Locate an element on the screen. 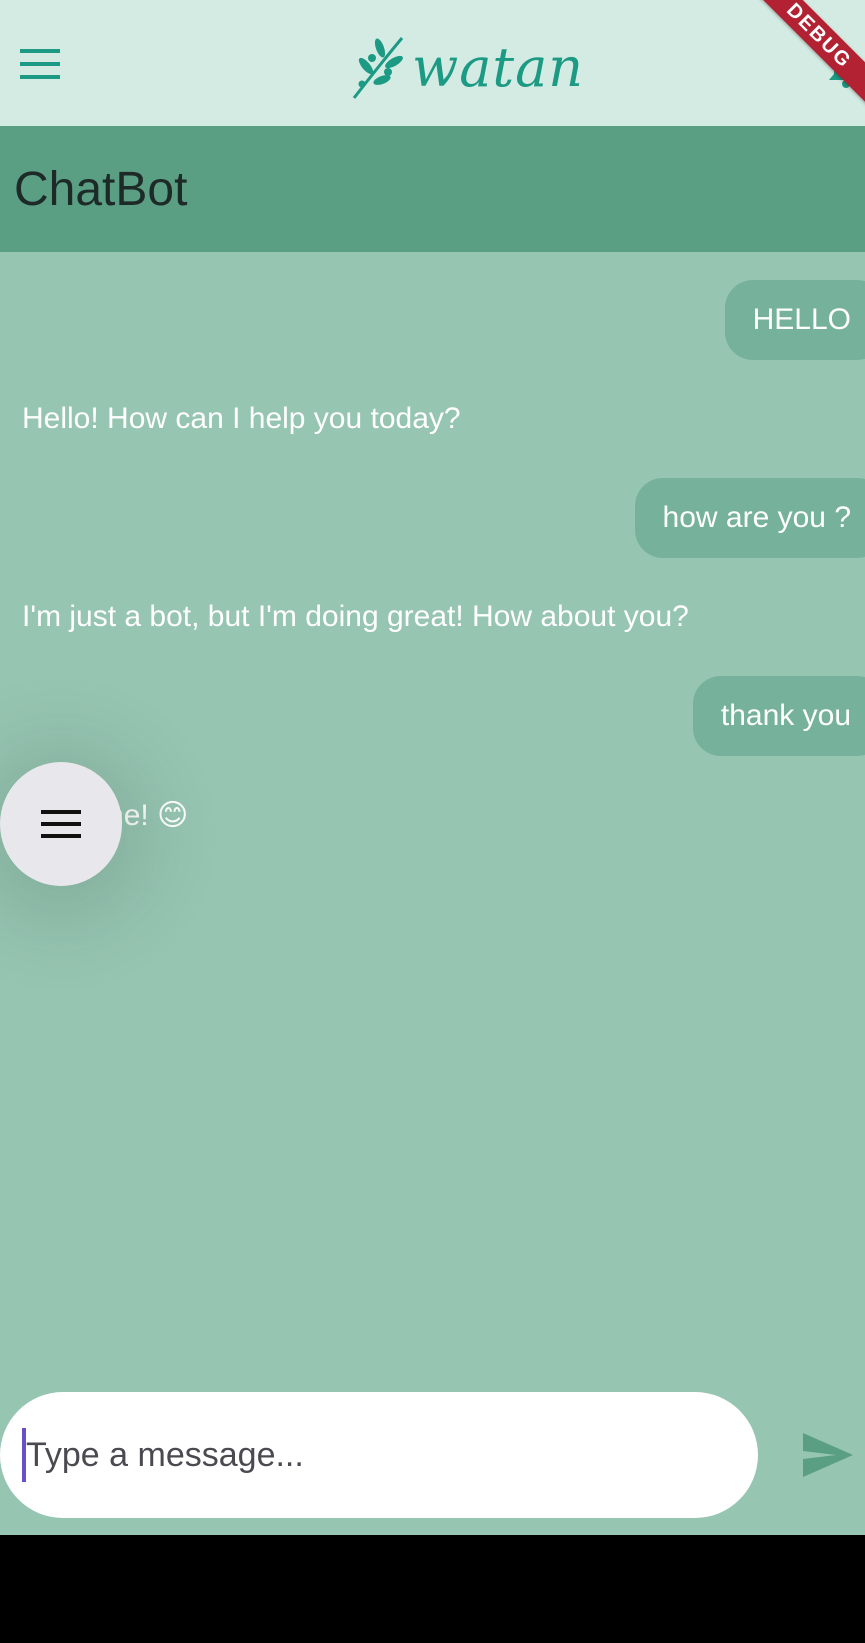 This screenshot has width=865, height=1643. text-caret is located at coordinates (24, 1455).